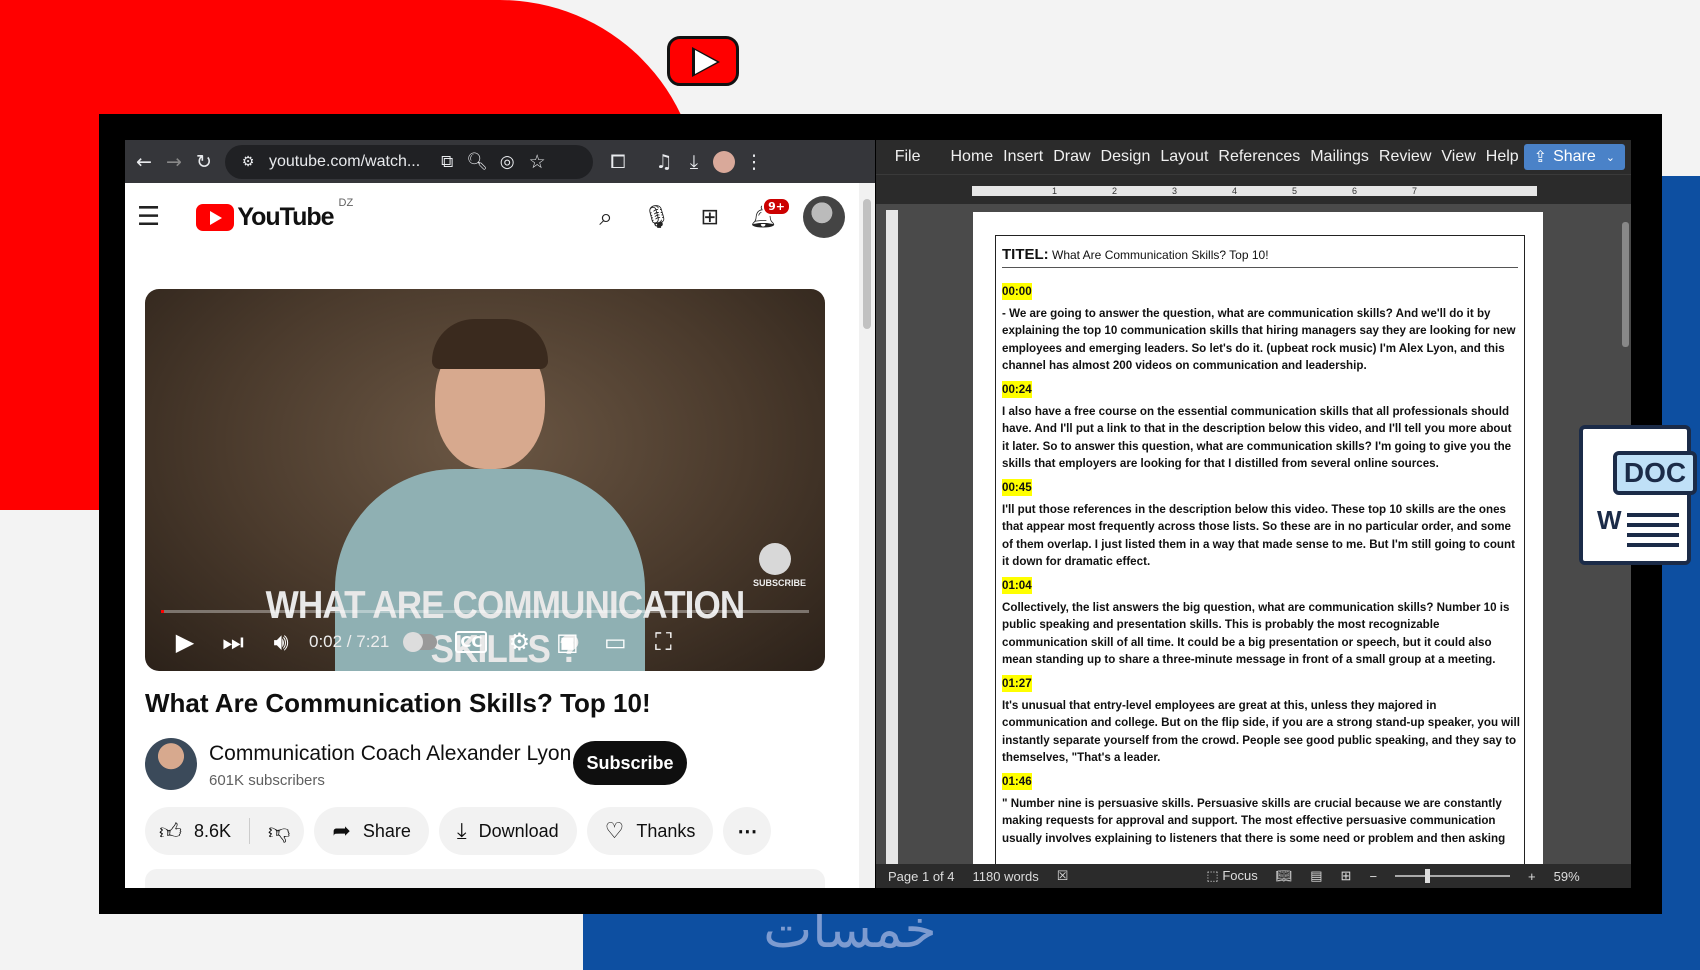  Describe the element at coordinates (390, 754) in the screenshot. I see `channel-name: Communication Coach Alexander Lyon` at that location.